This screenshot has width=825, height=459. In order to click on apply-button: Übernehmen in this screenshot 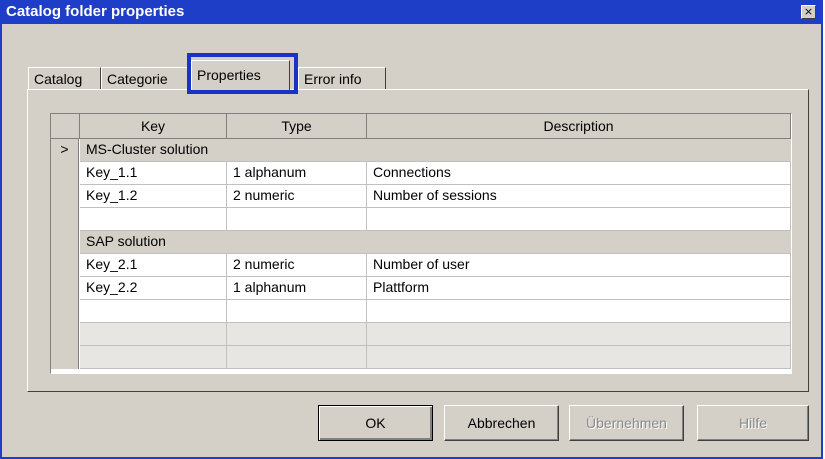, I will do `click(626, 423)`.